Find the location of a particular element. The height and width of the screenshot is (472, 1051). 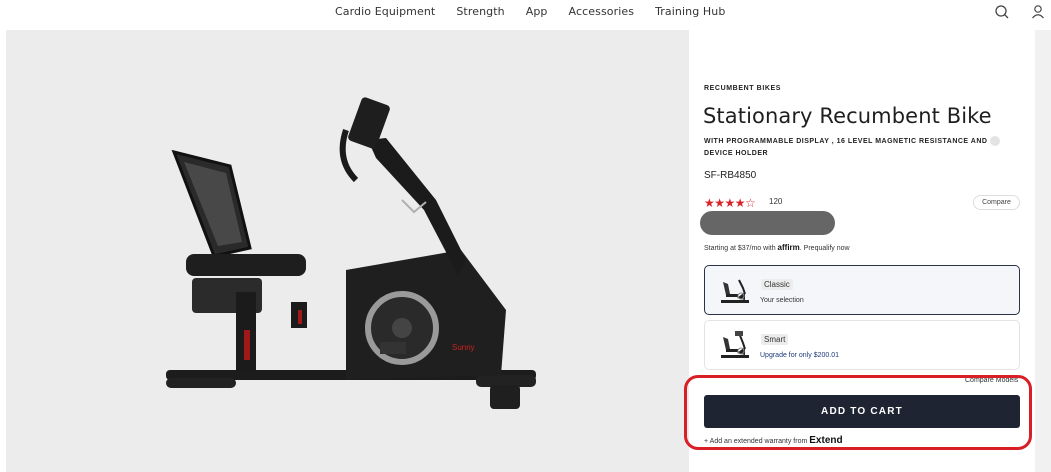

compare-models-link: Compare Models is located at coordinates (991, 380).